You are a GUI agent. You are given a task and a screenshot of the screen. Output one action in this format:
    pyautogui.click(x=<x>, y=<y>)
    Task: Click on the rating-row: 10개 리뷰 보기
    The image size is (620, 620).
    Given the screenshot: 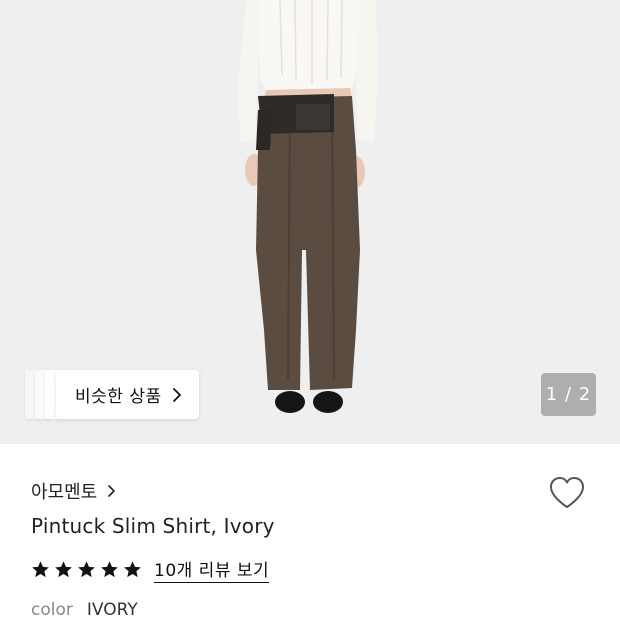 What is the action you would take?
    pyautogui.click(x=150, y=569)
    